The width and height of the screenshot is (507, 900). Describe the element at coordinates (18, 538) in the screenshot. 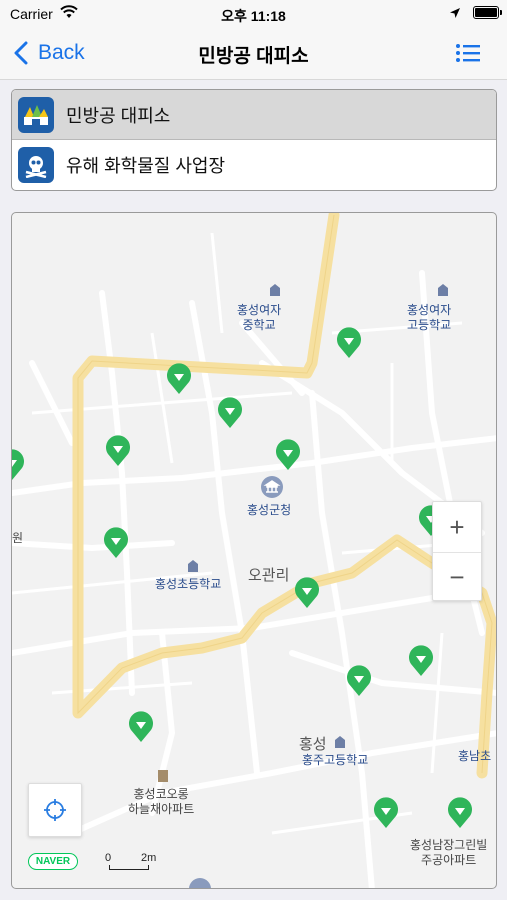

I see `label-won: 원` at that location.